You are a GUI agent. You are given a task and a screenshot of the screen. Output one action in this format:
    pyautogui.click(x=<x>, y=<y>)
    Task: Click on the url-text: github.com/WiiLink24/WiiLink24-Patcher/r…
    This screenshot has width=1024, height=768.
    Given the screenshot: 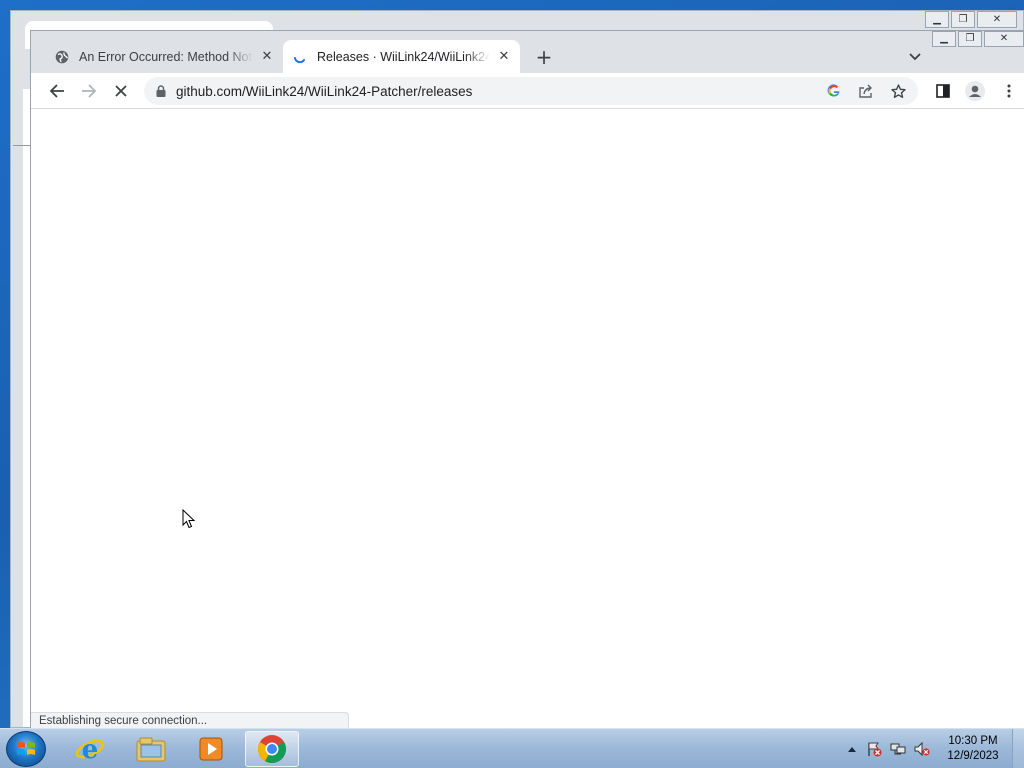 What is the action you would take?
    pyautogui.click(x=499, y=91)
    